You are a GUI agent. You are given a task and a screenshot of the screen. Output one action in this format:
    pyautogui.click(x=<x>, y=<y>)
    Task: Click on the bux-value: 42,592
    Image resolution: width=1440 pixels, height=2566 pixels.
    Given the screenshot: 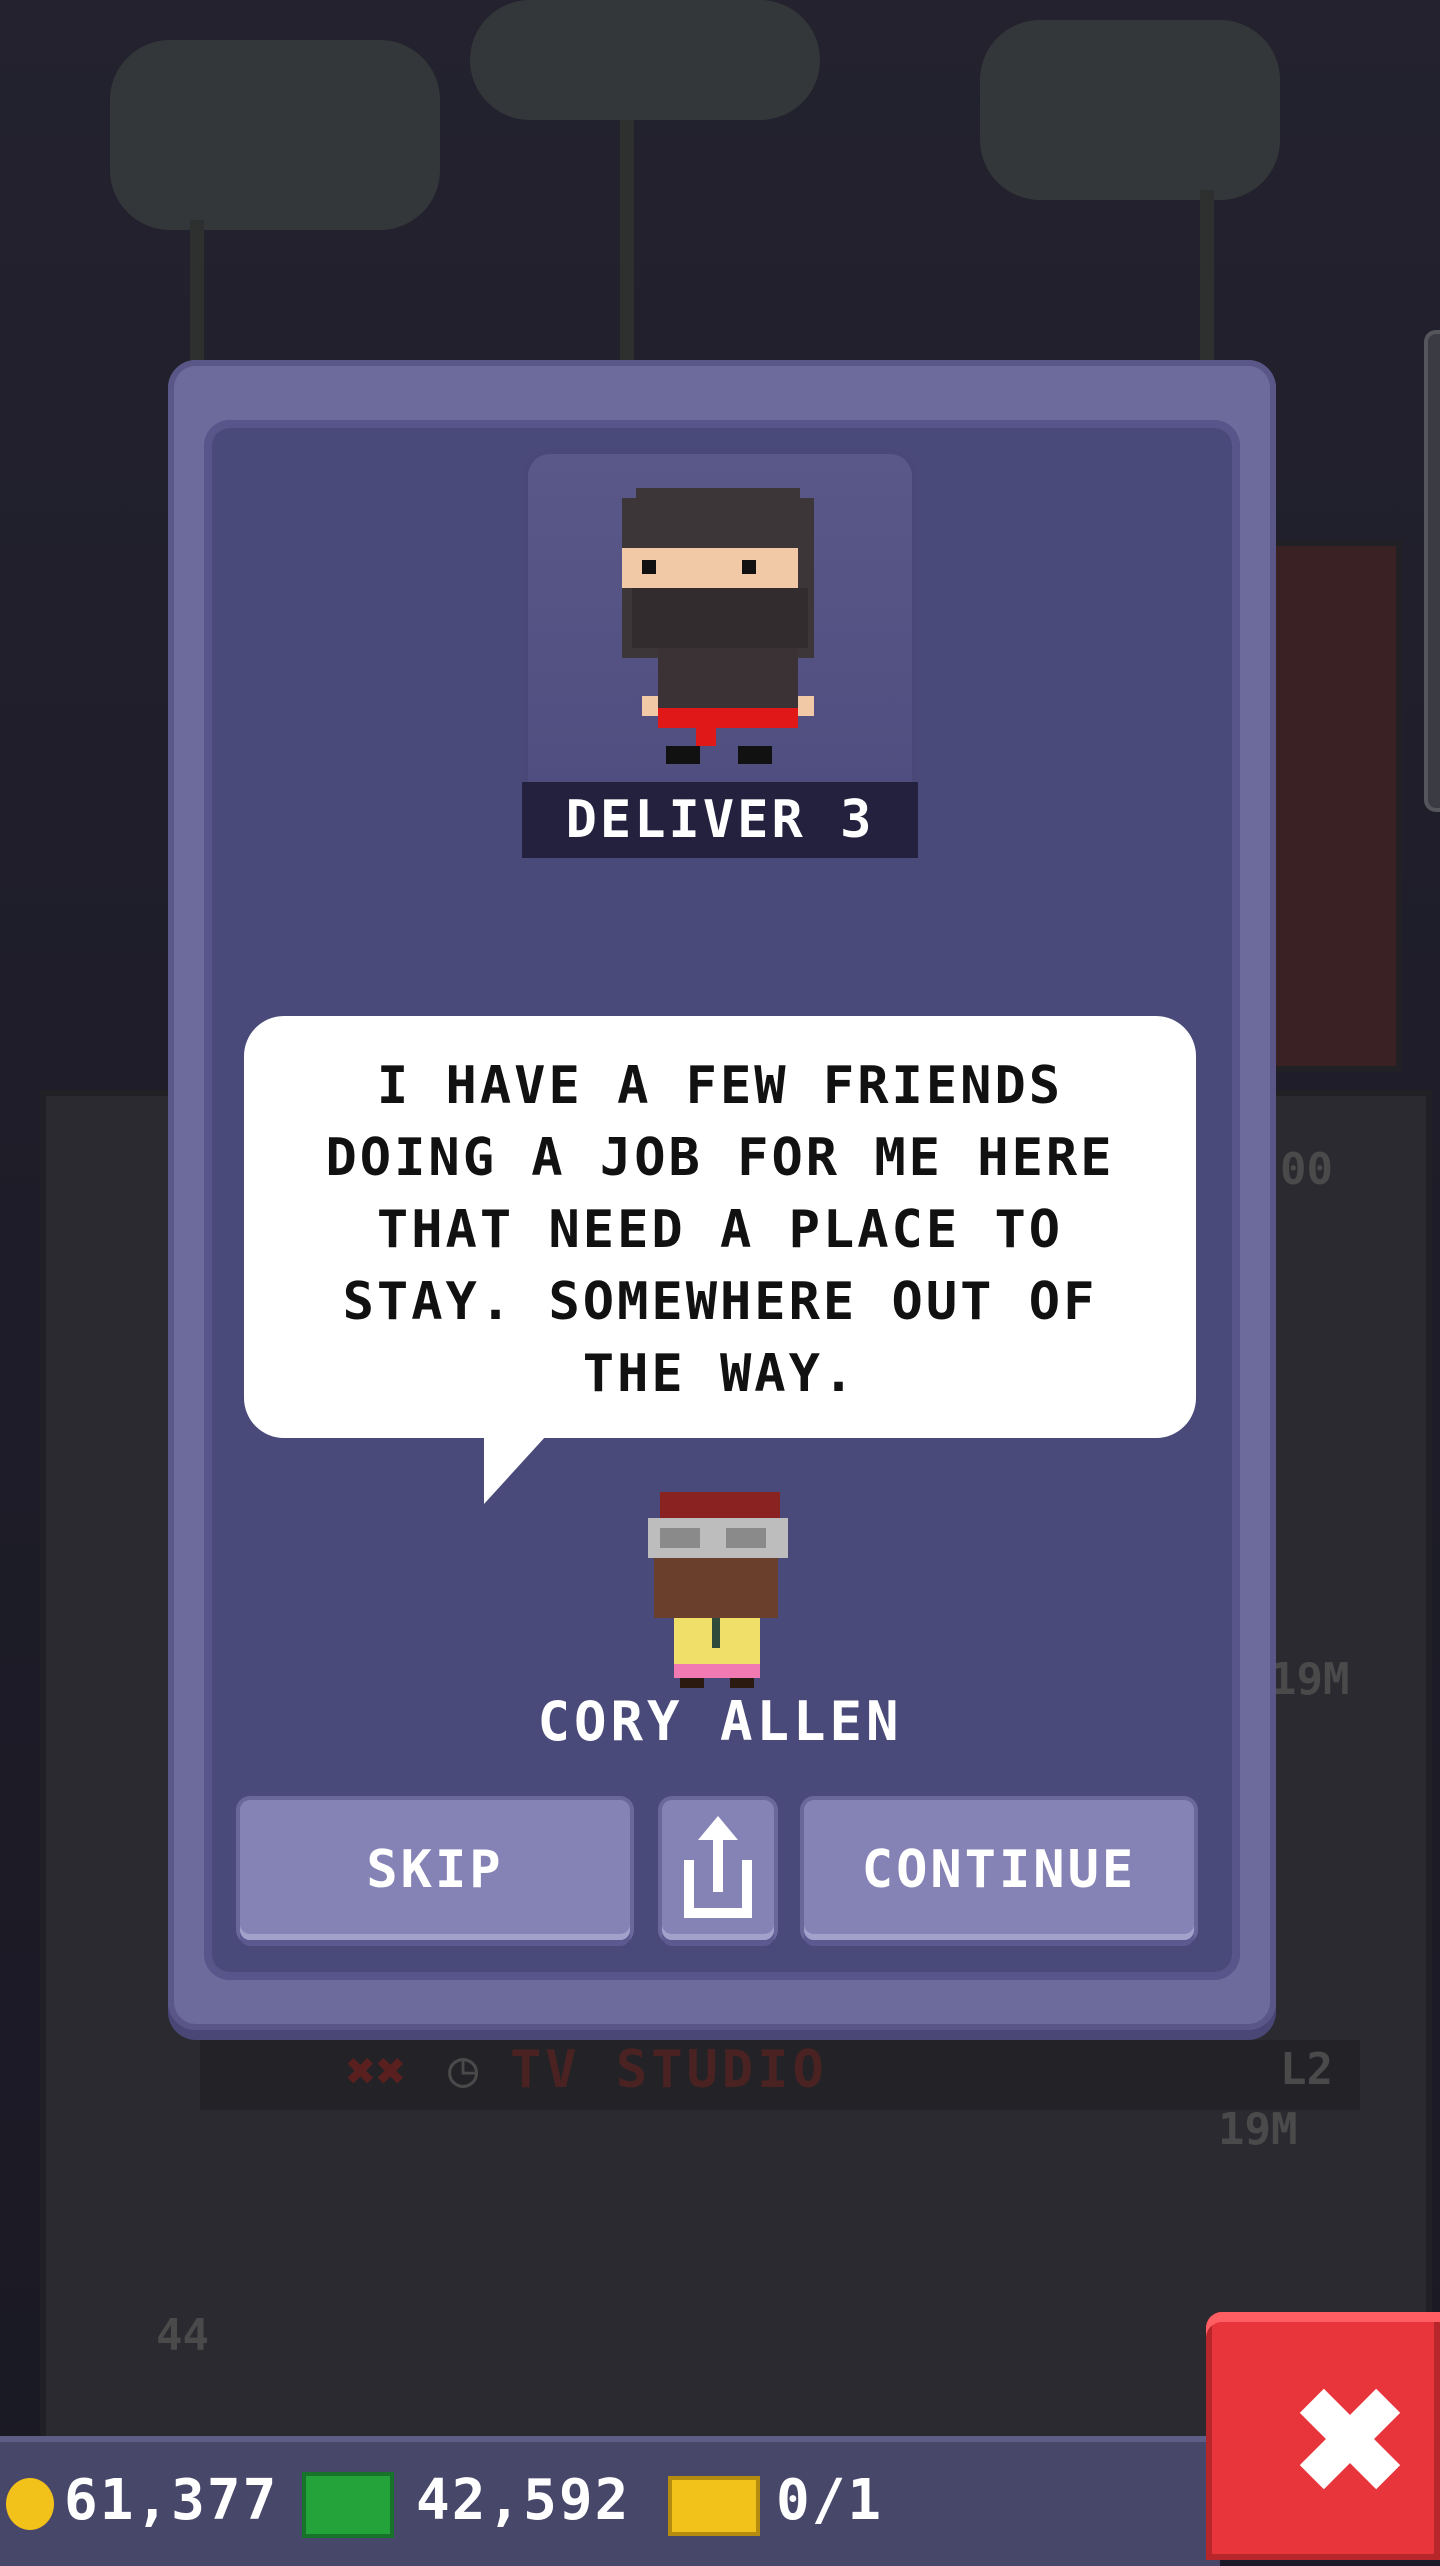 What is the action you would take?
    pyautogui.click(x=523, y=2500)
    